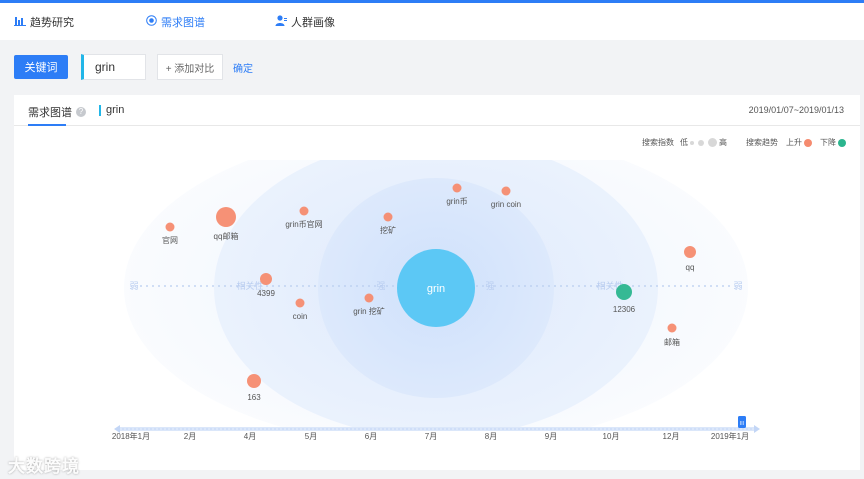 Image resolution: width=864 pixels, height=479 pixels. I want to click on search-trend-legend: 搜索趋势 上升 下降, so click(797, 142).